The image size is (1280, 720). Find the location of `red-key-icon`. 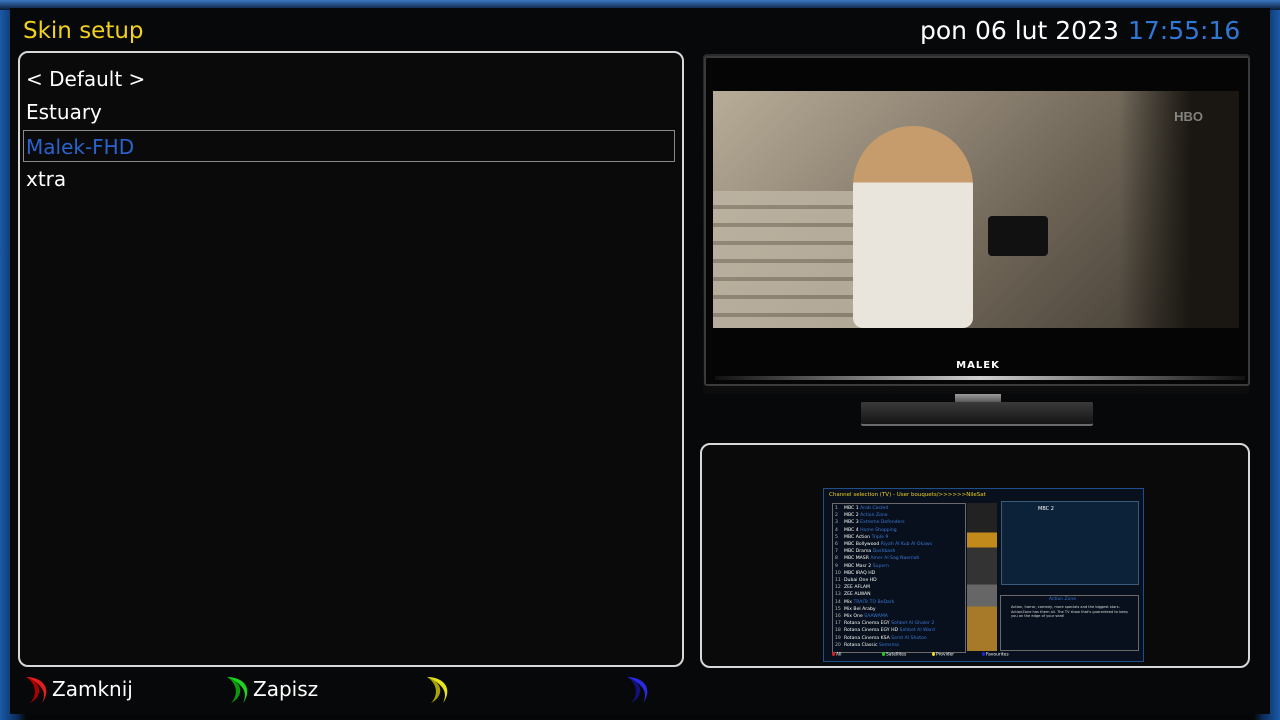

red-key-icon is located at coordinates (36, 690).